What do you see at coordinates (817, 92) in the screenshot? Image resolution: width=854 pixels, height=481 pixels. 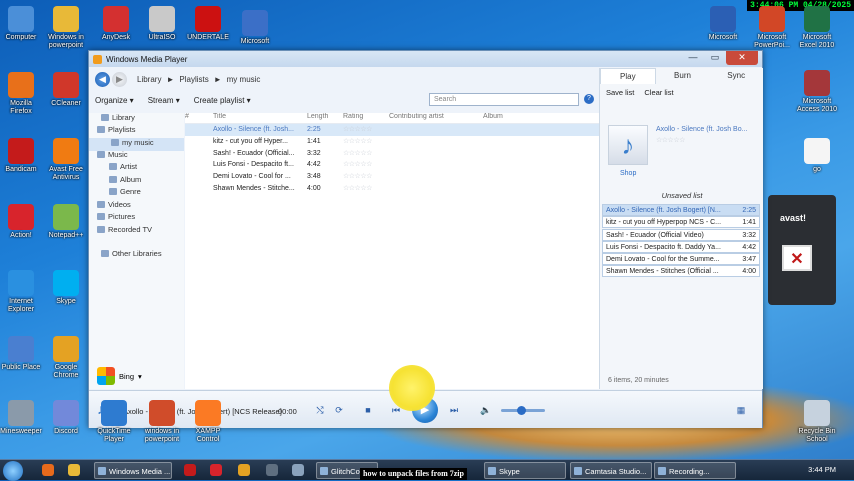 I see `desktop-icon-microsoft-access-2010: Microsoft Access 2010` at bounding box center [817, 92].